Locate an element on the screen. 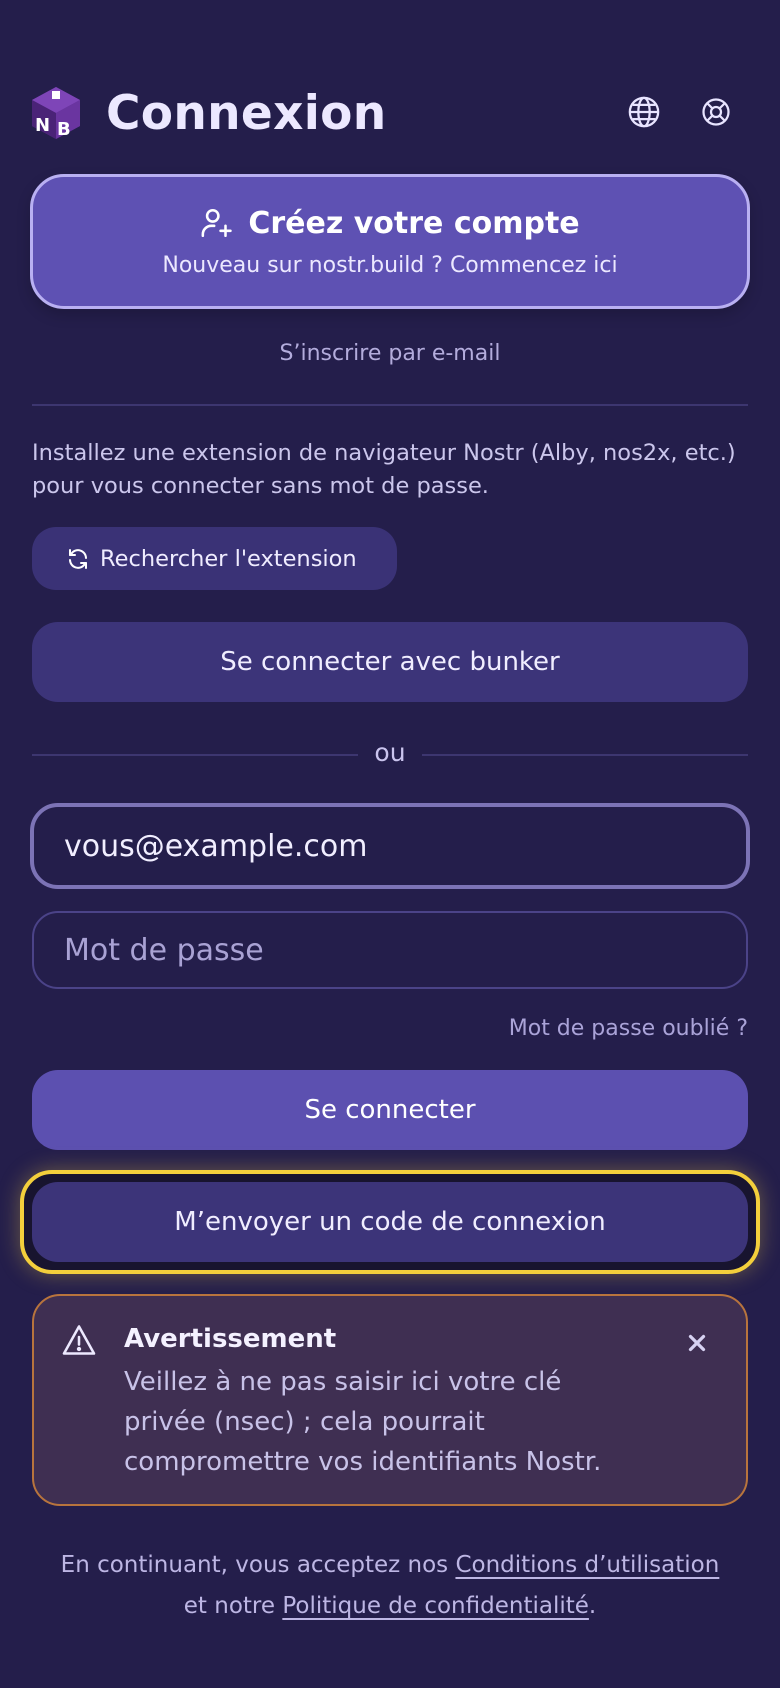  terms-link: Conditions d’utilisation is located at coordinates (587, 1565).